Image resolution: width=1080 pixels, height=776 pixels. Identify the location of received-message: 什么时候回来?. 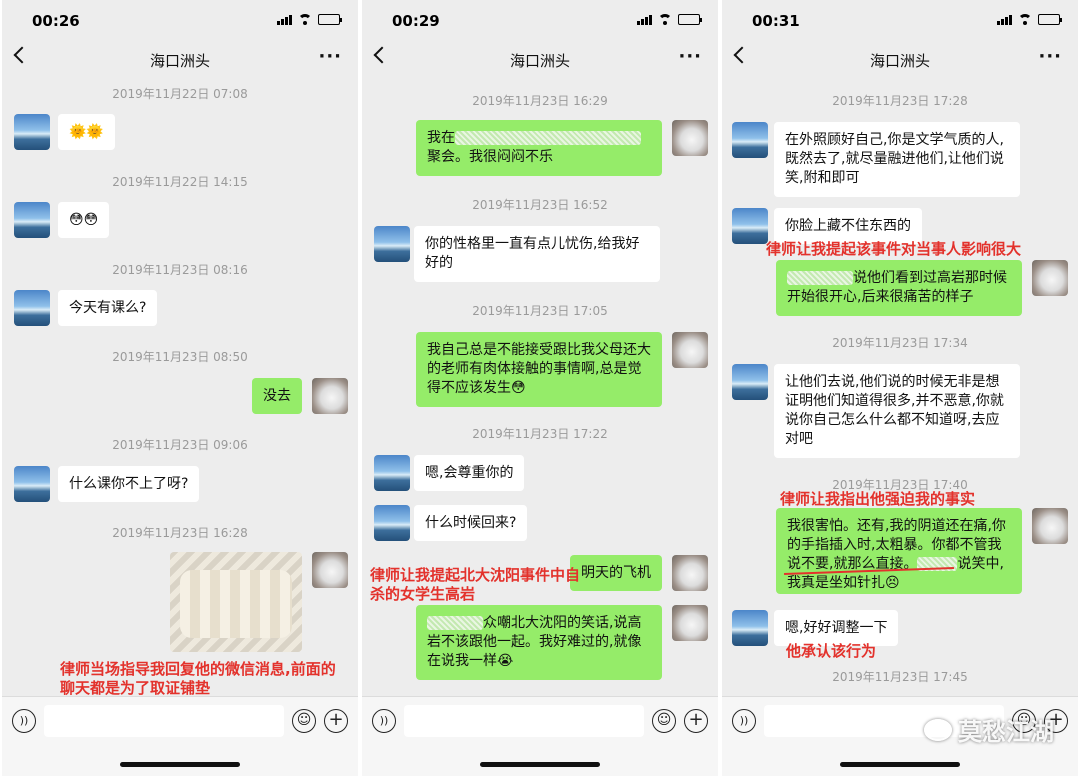
(471, 523).